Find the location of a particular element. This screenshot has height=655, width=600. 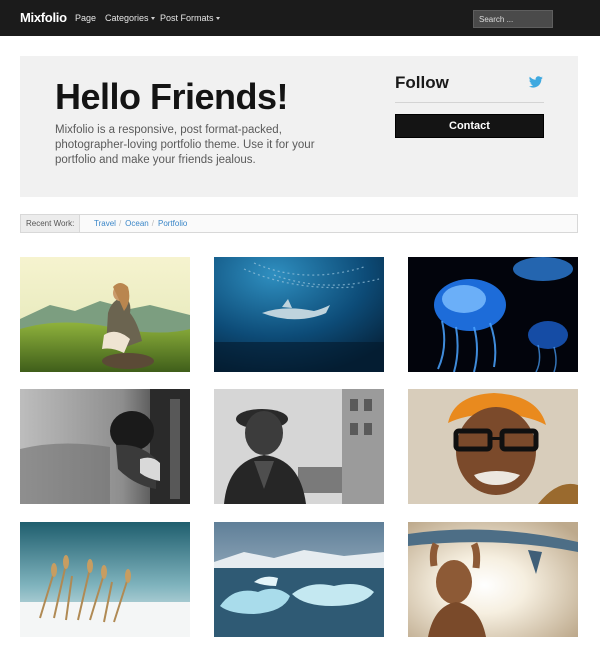

nav-item-page: Page is located at coordinates (85, 18).